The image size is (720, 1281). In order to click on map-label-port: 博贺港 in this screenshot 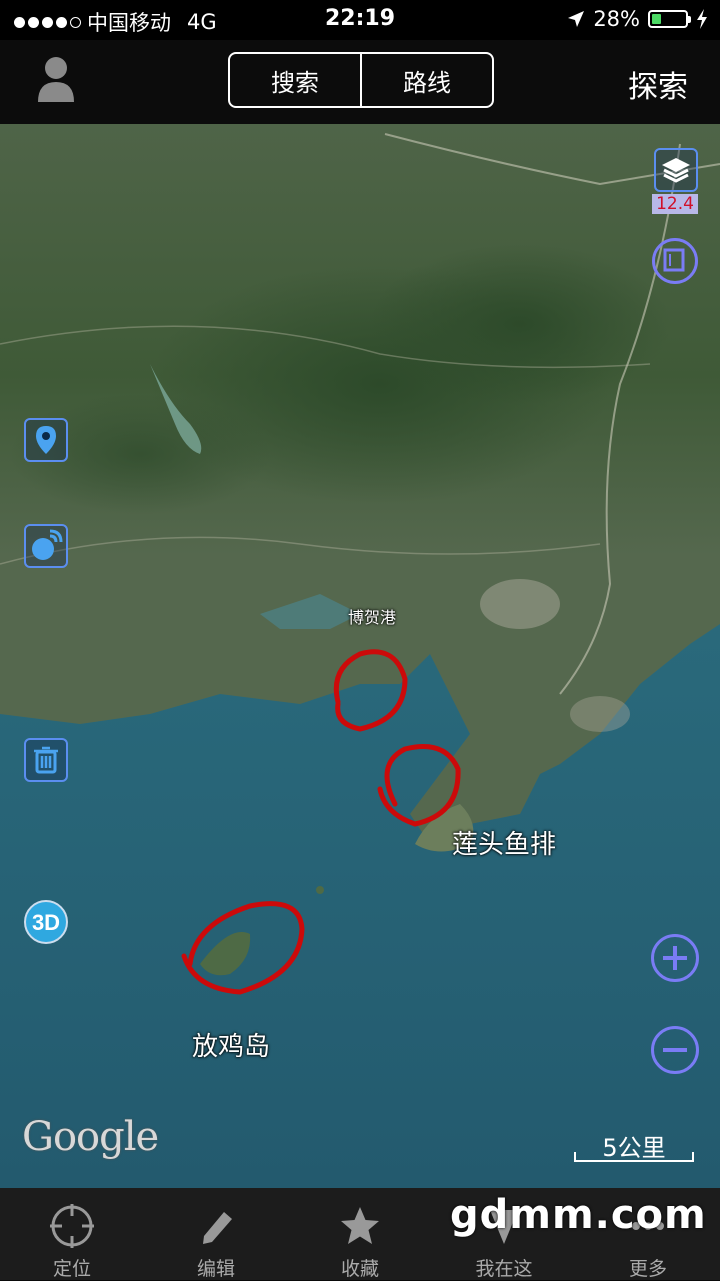, I will do `click(372, 617)`.